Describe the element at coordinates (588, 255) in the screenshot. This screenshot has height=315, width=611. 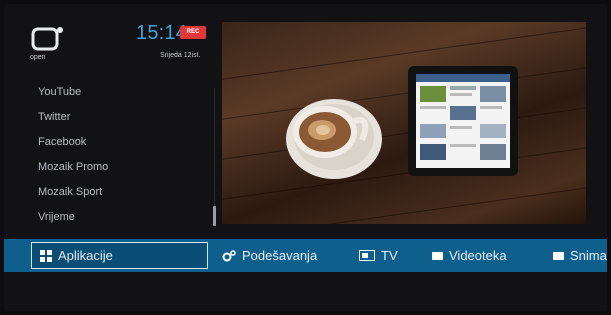
I see `menu-label-snima: Snima` at that location.